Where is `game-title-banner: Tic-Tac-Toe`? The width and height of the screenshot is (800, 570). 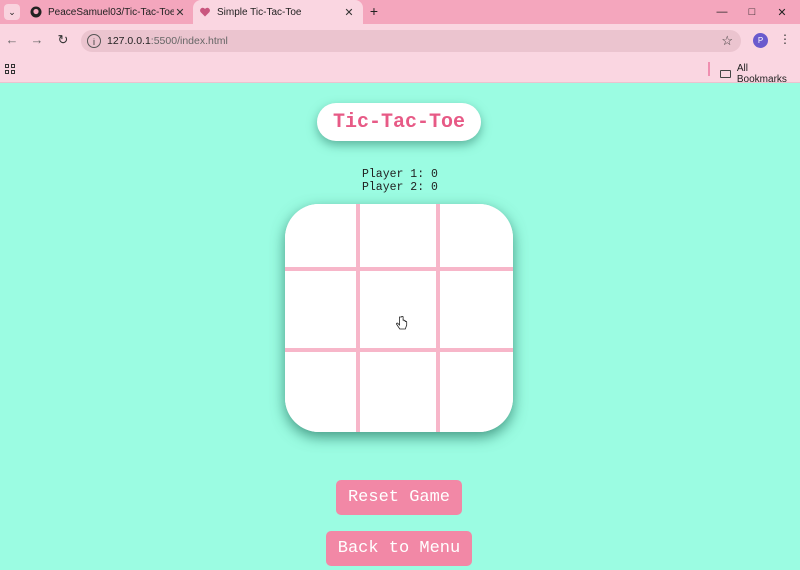 game-title-banner: Tic-Tac-Toe is located at coordinates (399, 122).